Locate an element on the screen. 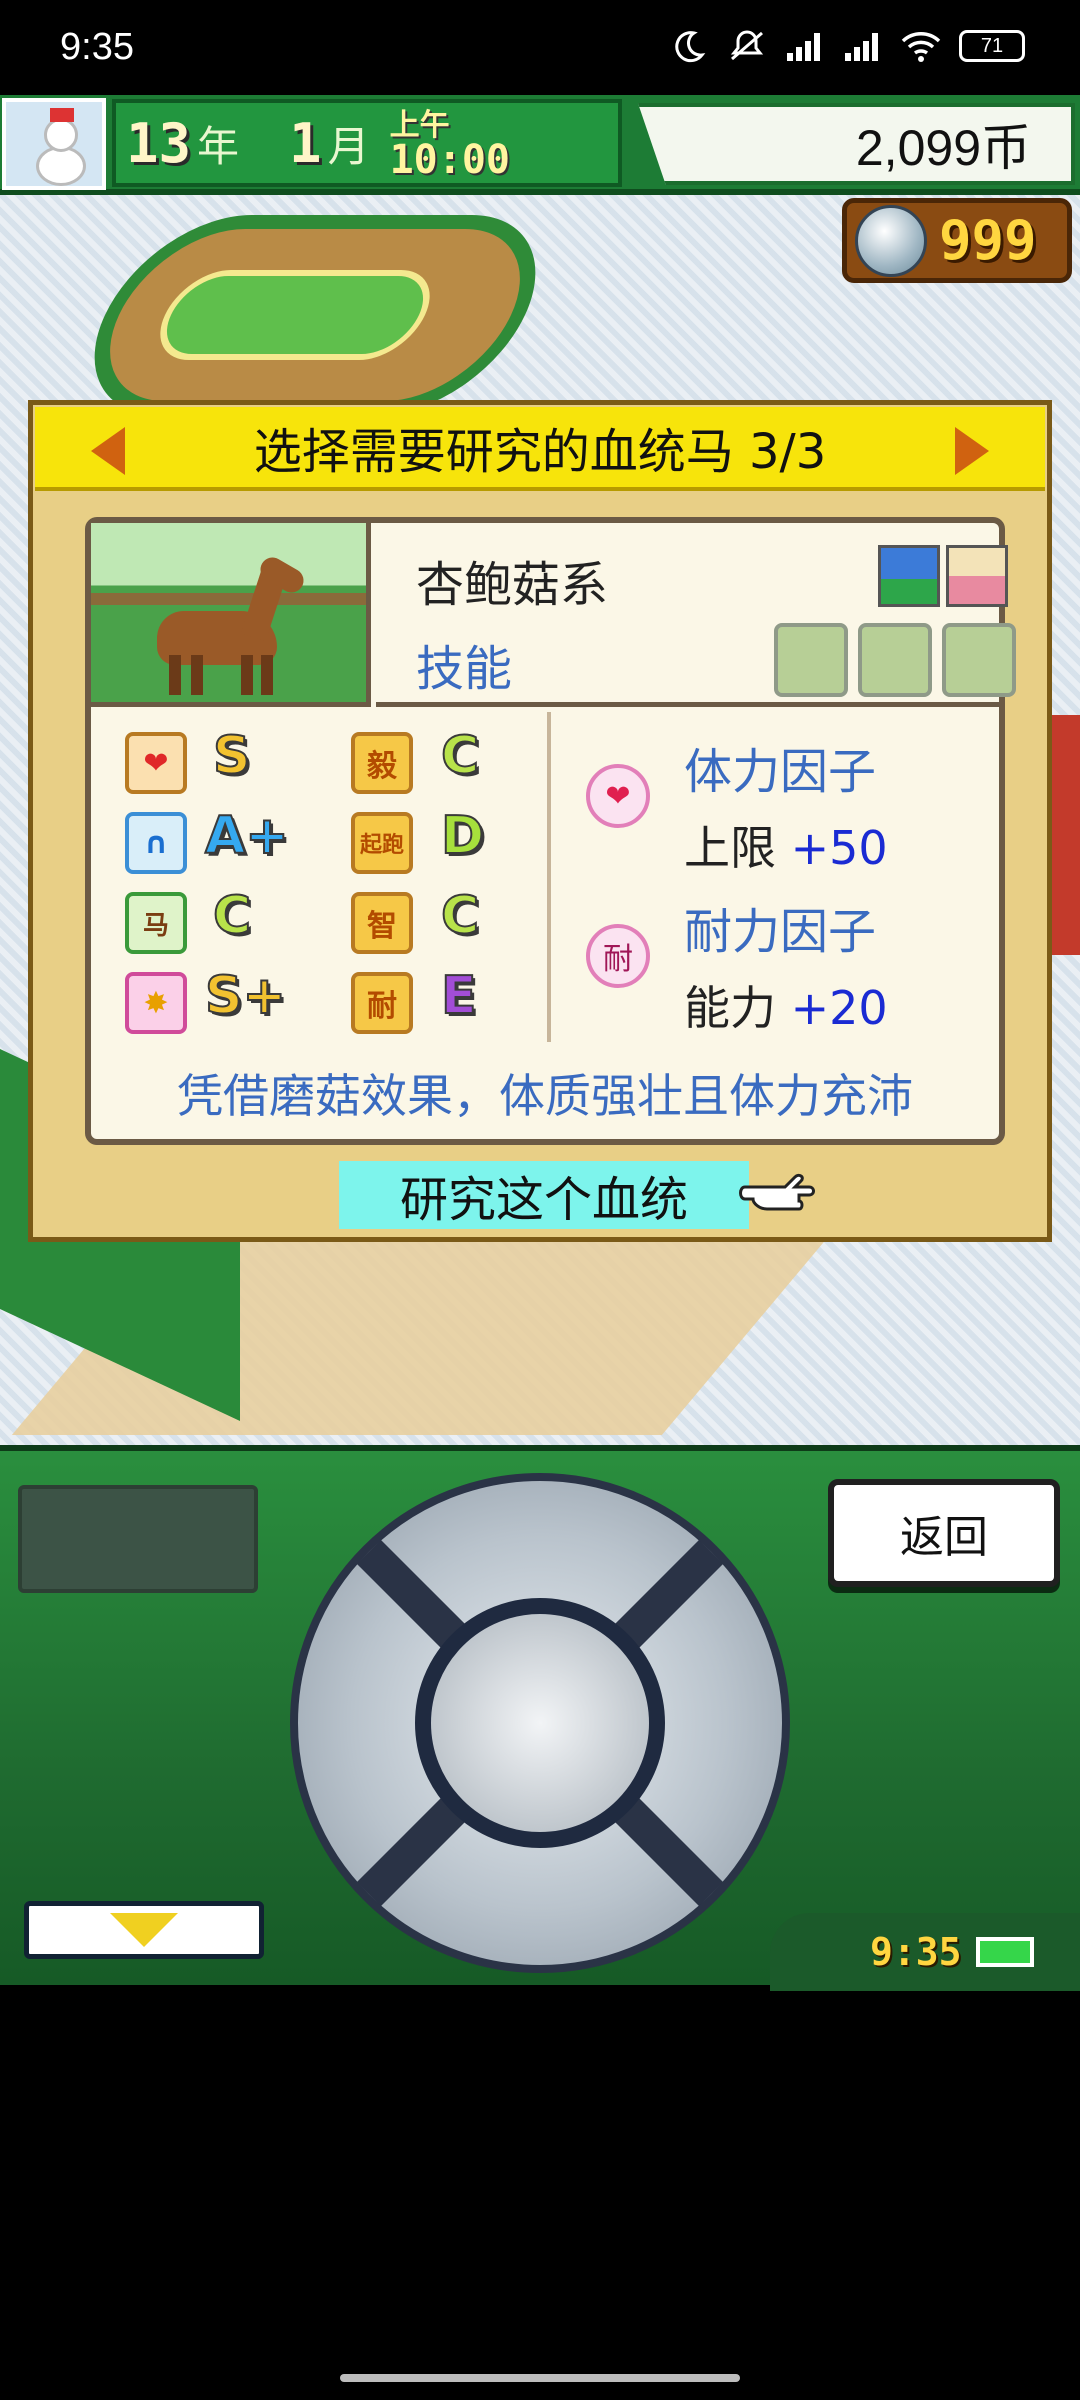  skills-label: 技能 is located at coordinates (464, 669).